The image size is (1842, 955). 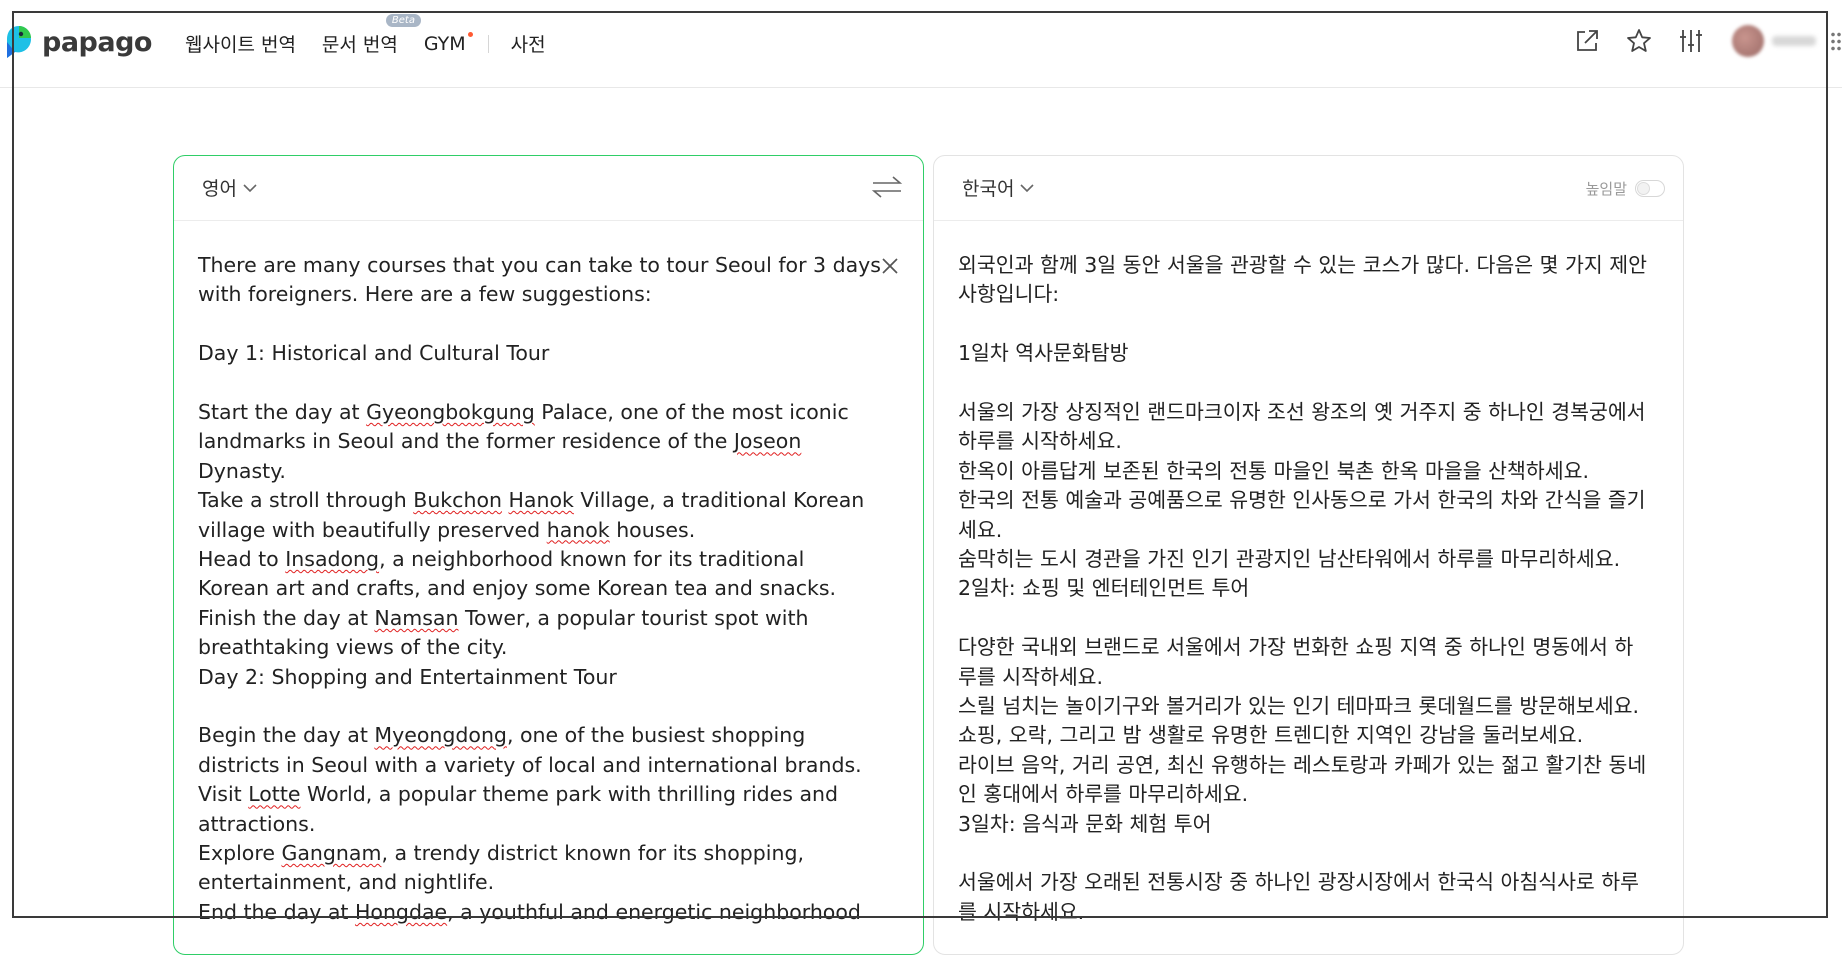 I want to click on misspelled-word: Bukchon, so click(x=457, y=500).